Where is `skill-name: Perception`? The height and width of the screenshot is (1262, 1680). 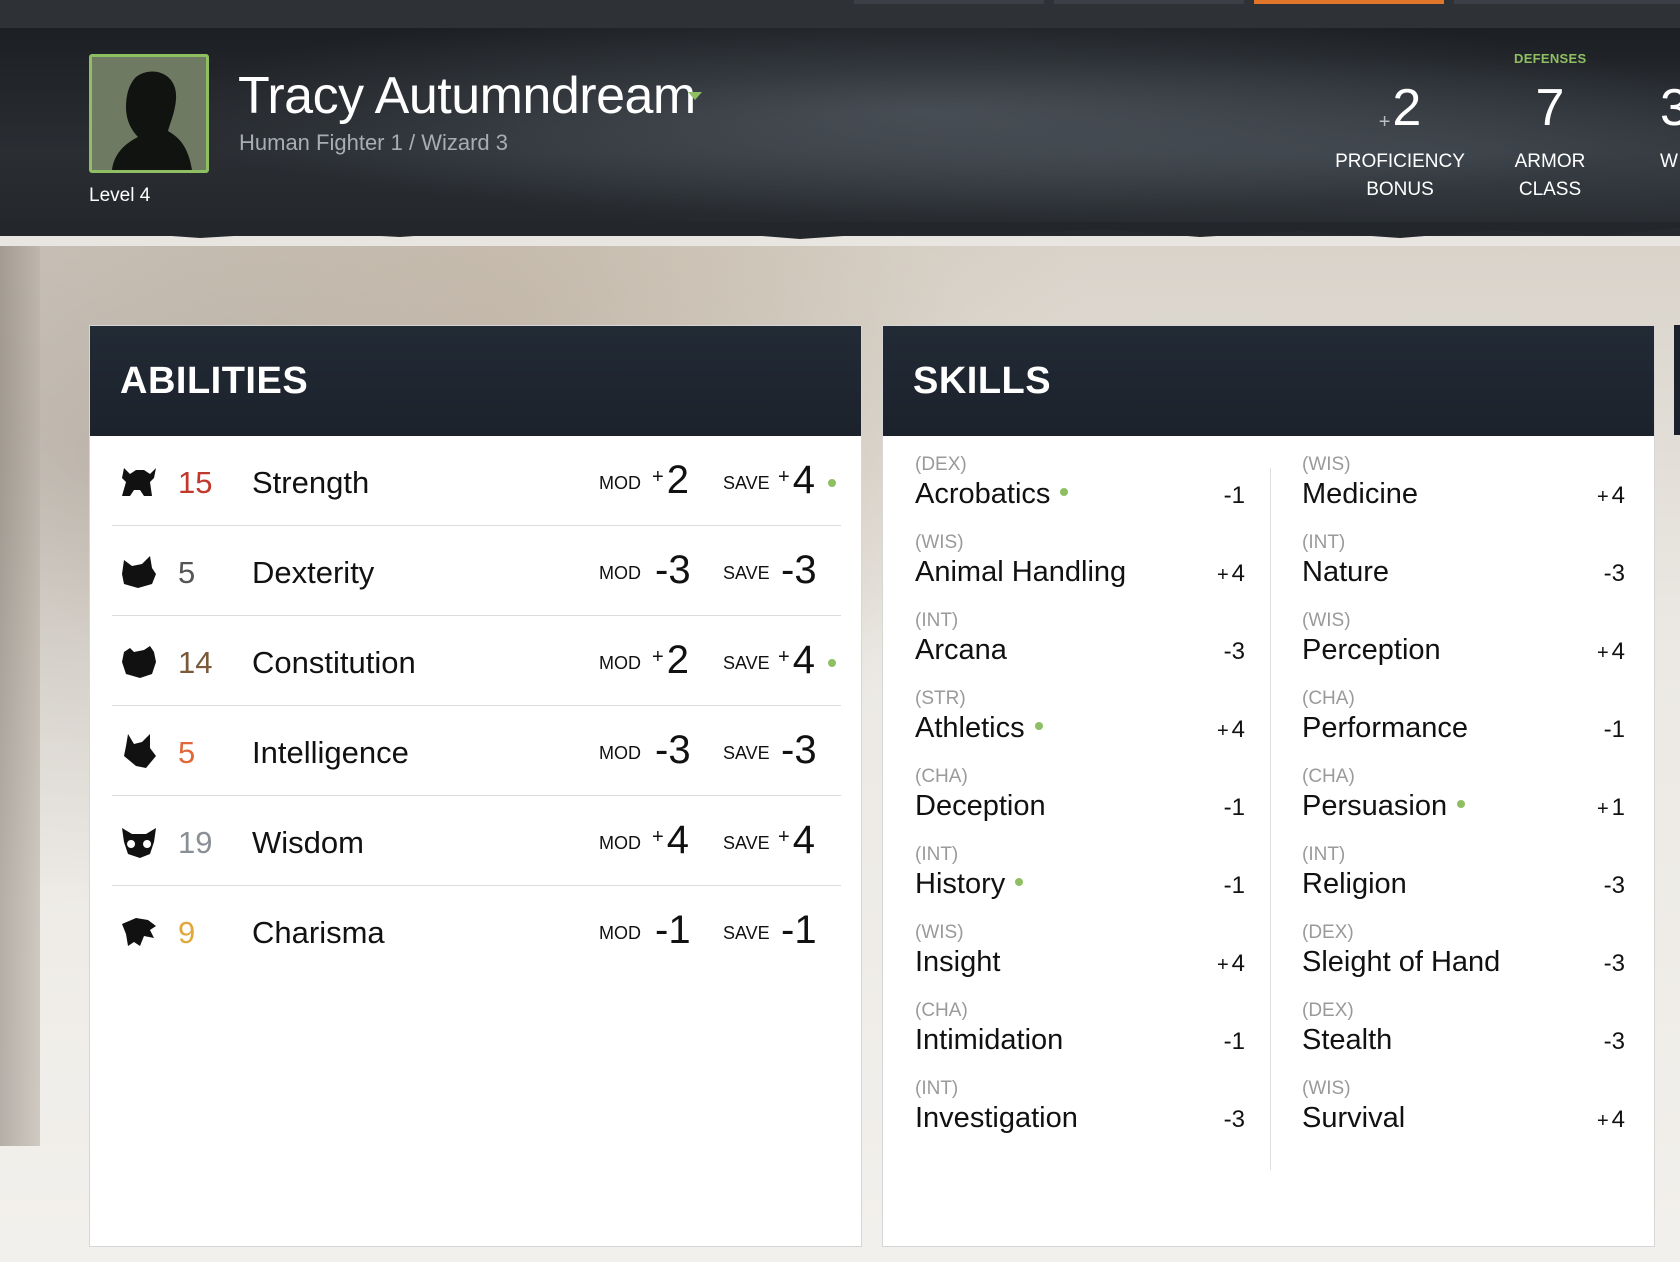
skill-name: Perception is located at coordinates (1371, 650).